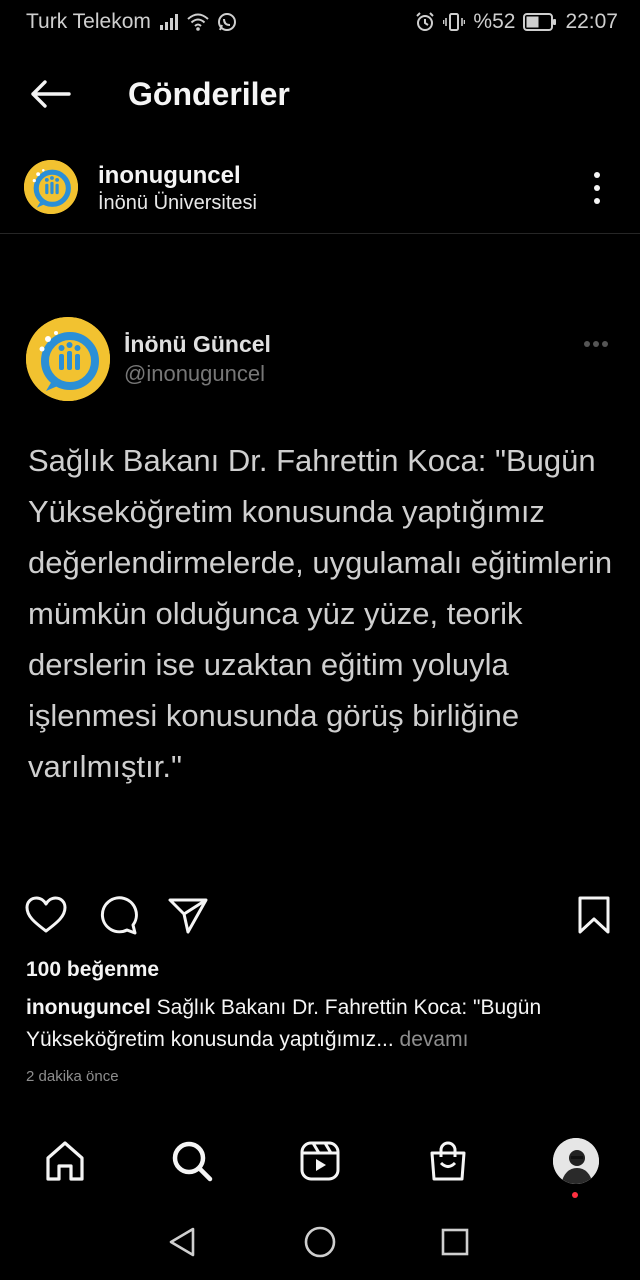 Image resolution: width=640 pixels, height=1280 pixels. I want to click on arrow-left-icon, so click(51, 94).